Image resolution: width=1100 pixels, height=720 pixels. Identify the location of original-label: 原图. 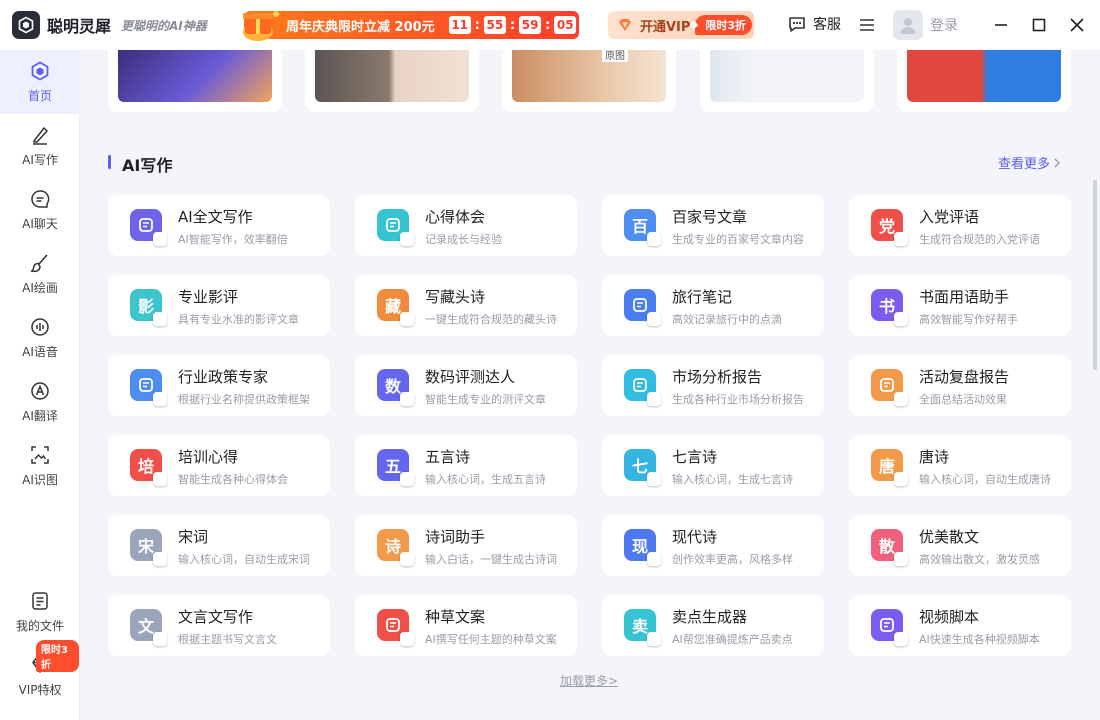
(615, 56).